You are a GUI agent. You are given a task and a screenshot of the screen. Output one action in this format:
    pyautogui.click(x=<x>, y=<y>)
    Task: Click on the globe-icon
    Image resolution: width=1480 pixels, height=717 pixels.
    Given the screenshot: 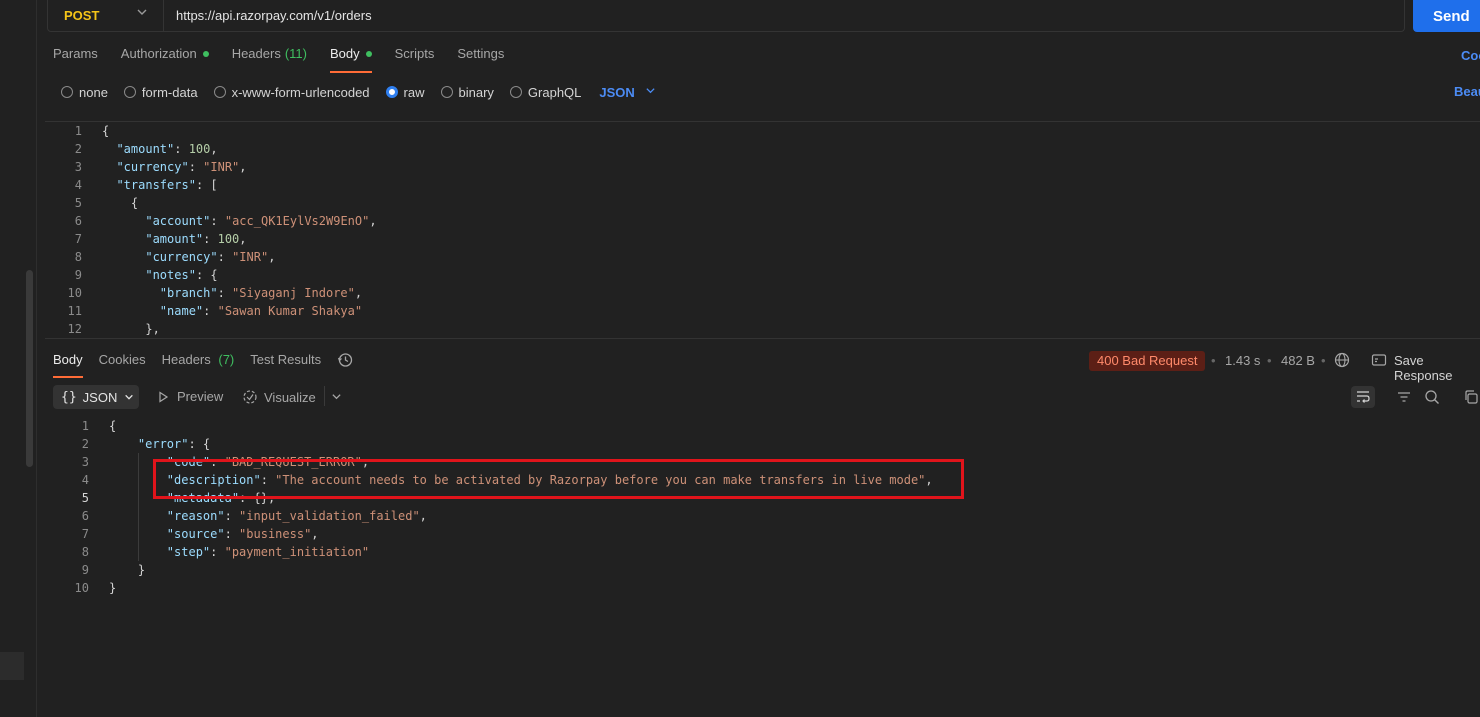 What is the action you would take?
    pyautogui.click(x=1342, y=361)
    